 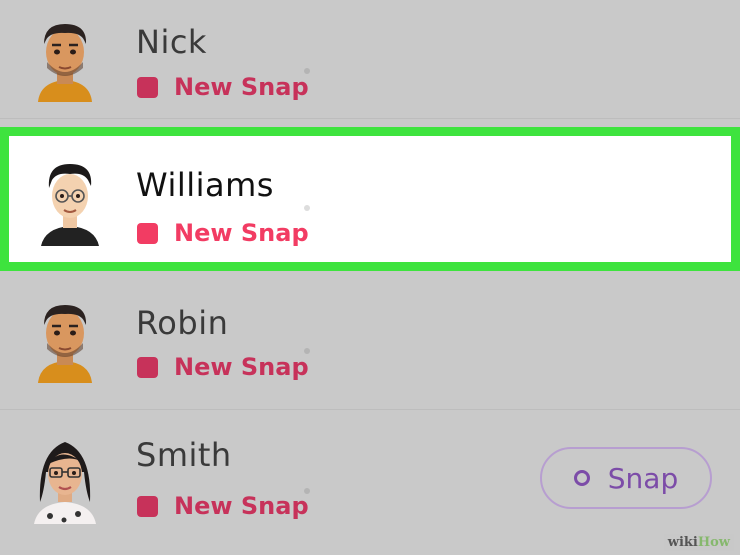 What do you see at coordinates (182, 323) in the screenshot?
I see `contact-name: Robin` at bounding box center [182, 323].